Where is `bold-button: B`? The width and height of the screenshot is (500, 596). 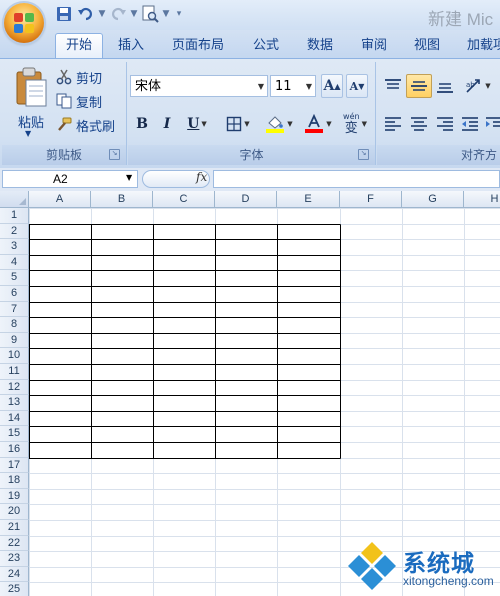
bold-button: B is located at coordinates (142, 124).